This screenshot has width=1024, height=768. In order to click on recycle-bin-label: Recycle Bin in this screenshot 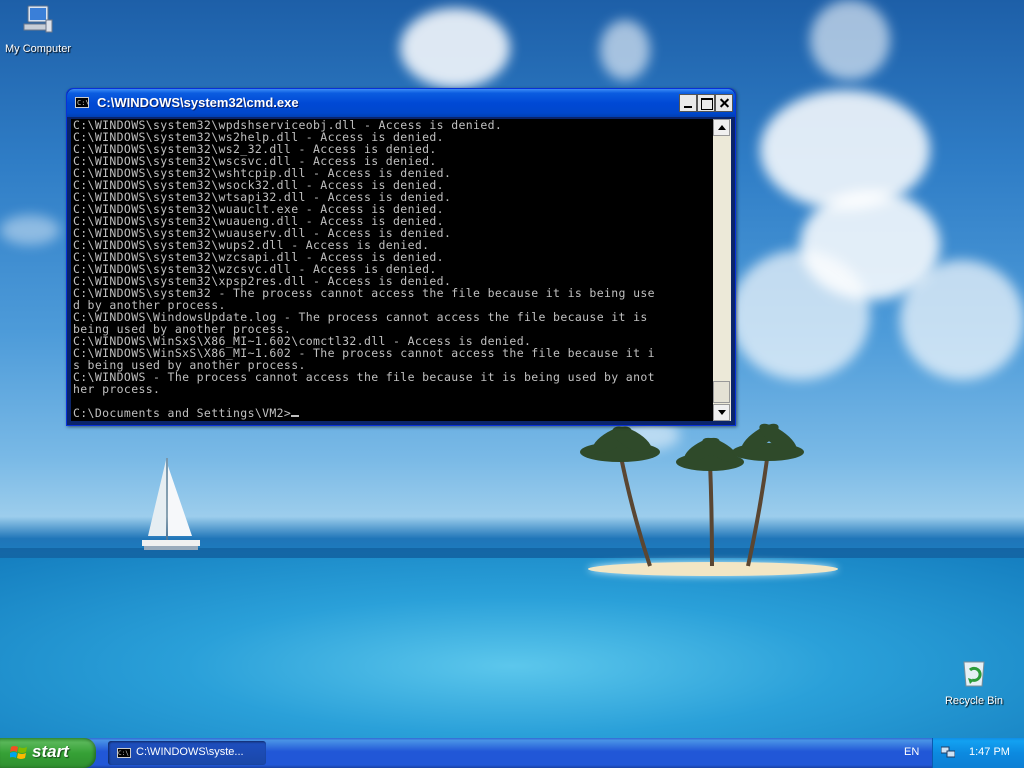, I will do `click(974, 701)`.